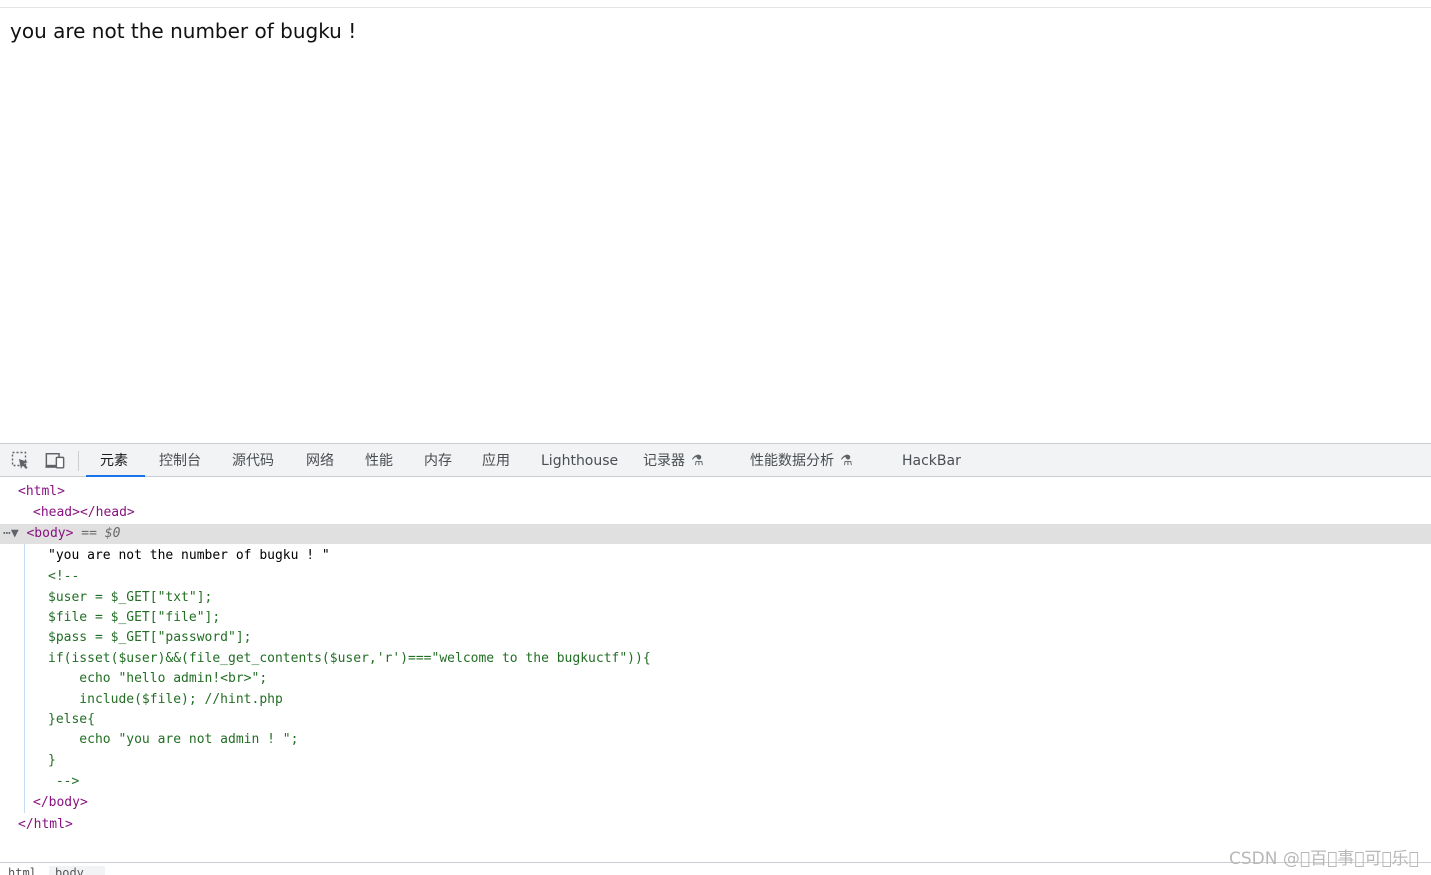 The width and height of the screenshot is (1431, 875). Describe the element at coordinates (165, 699) in the screenshot. I see `comment-line: include($file); //hint.php` at that location.